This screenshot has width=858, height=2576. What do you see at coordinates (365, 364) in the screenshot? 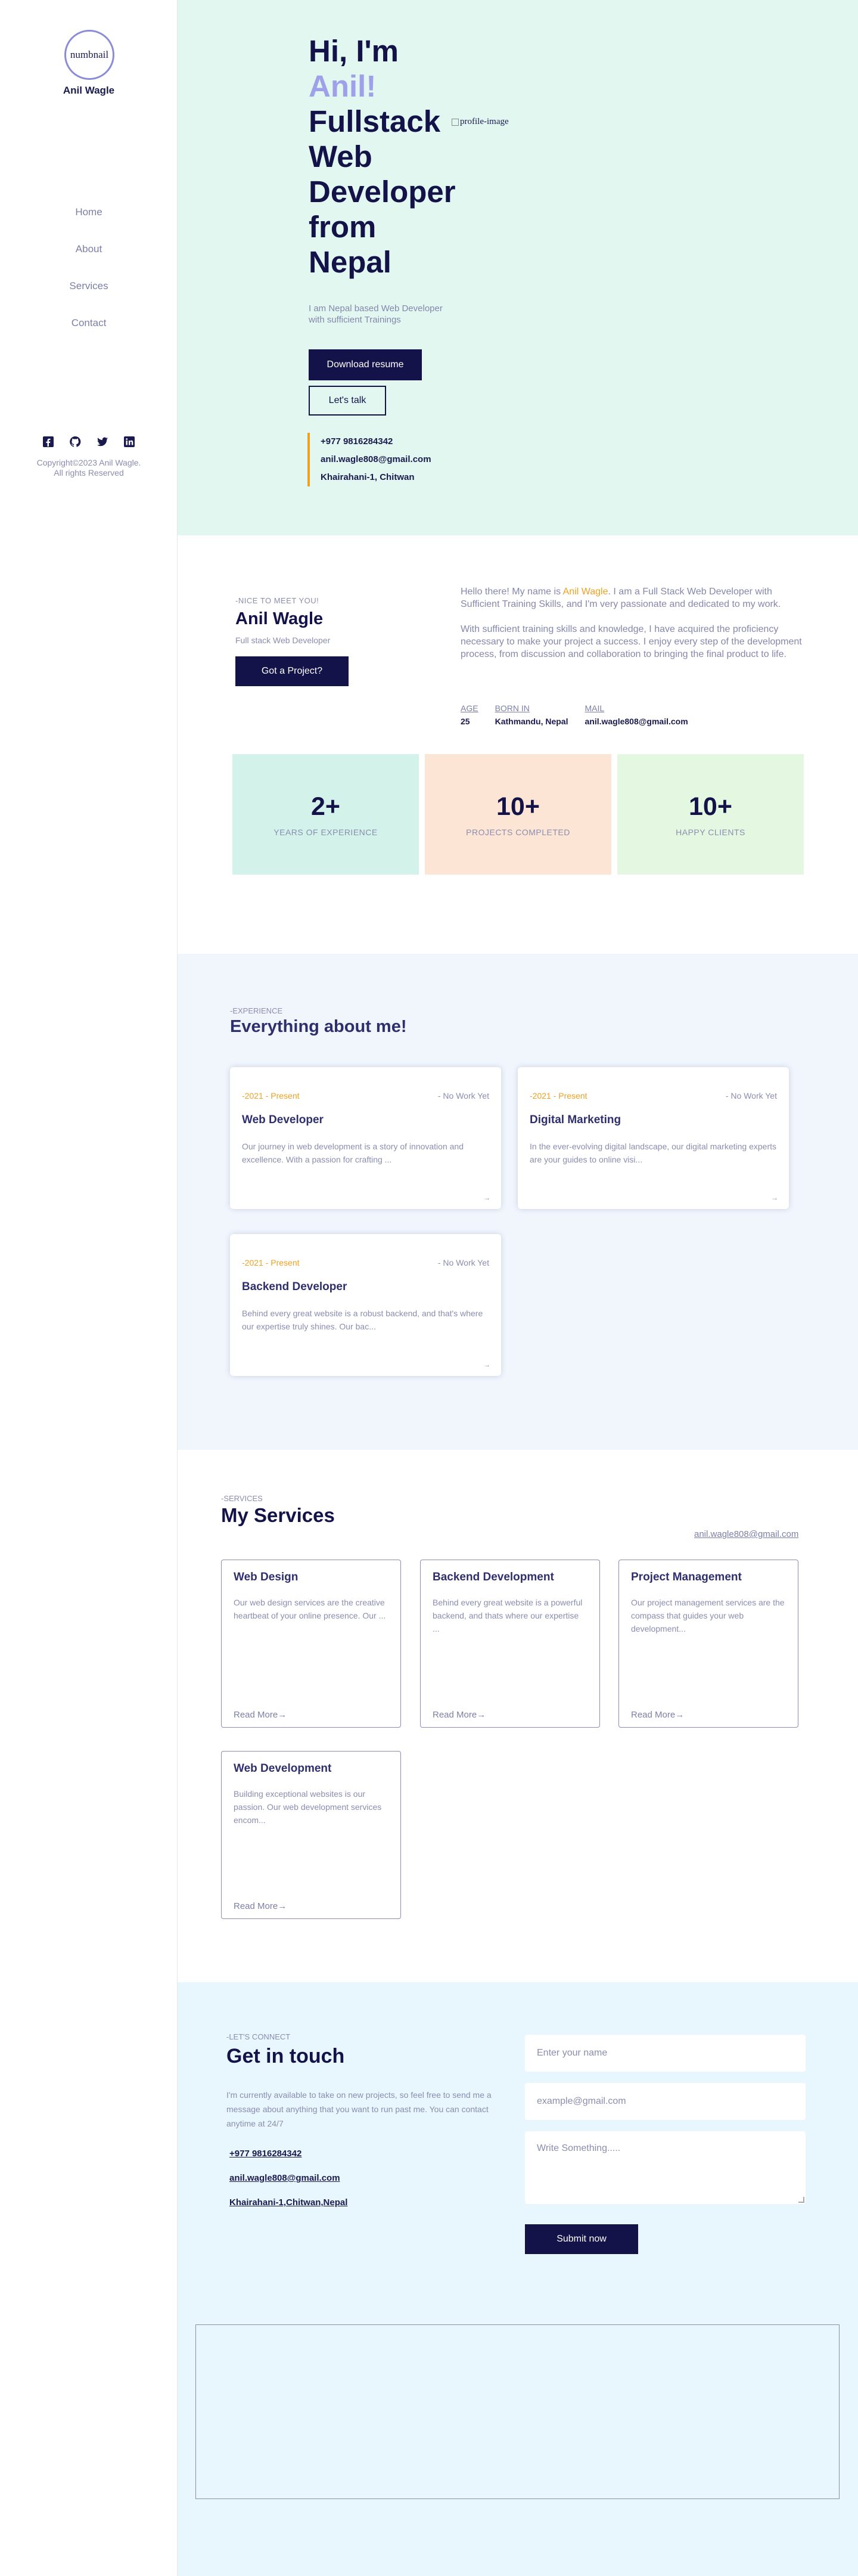
I see `download-resume-button: Download resume` at bounding box center [365, 364].